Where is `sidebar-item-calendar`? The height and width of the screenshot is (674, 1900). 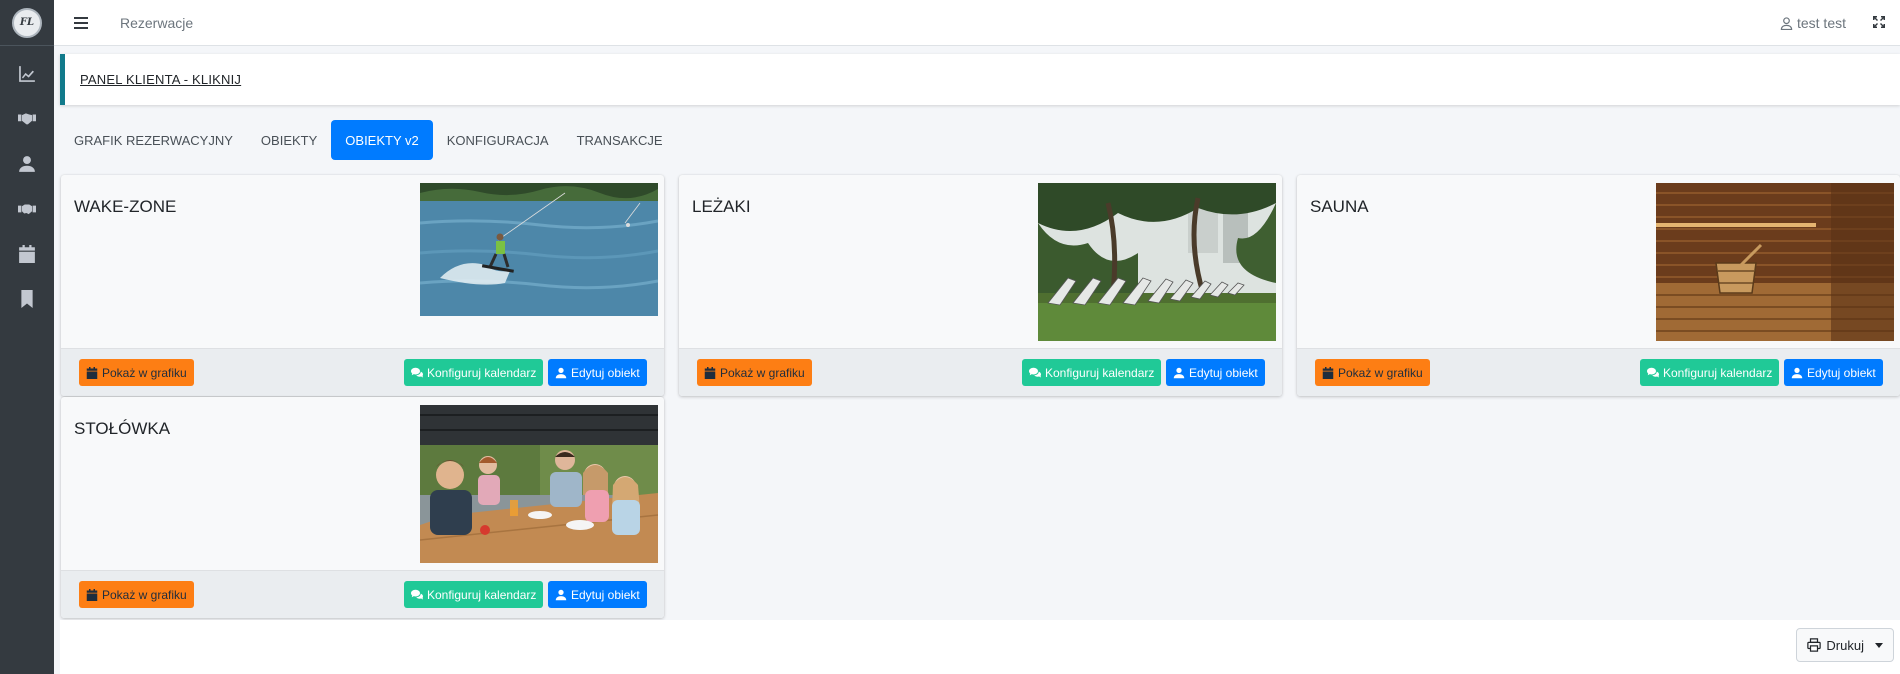 sidebar-item-calendar is located at coordinates (27, 253).